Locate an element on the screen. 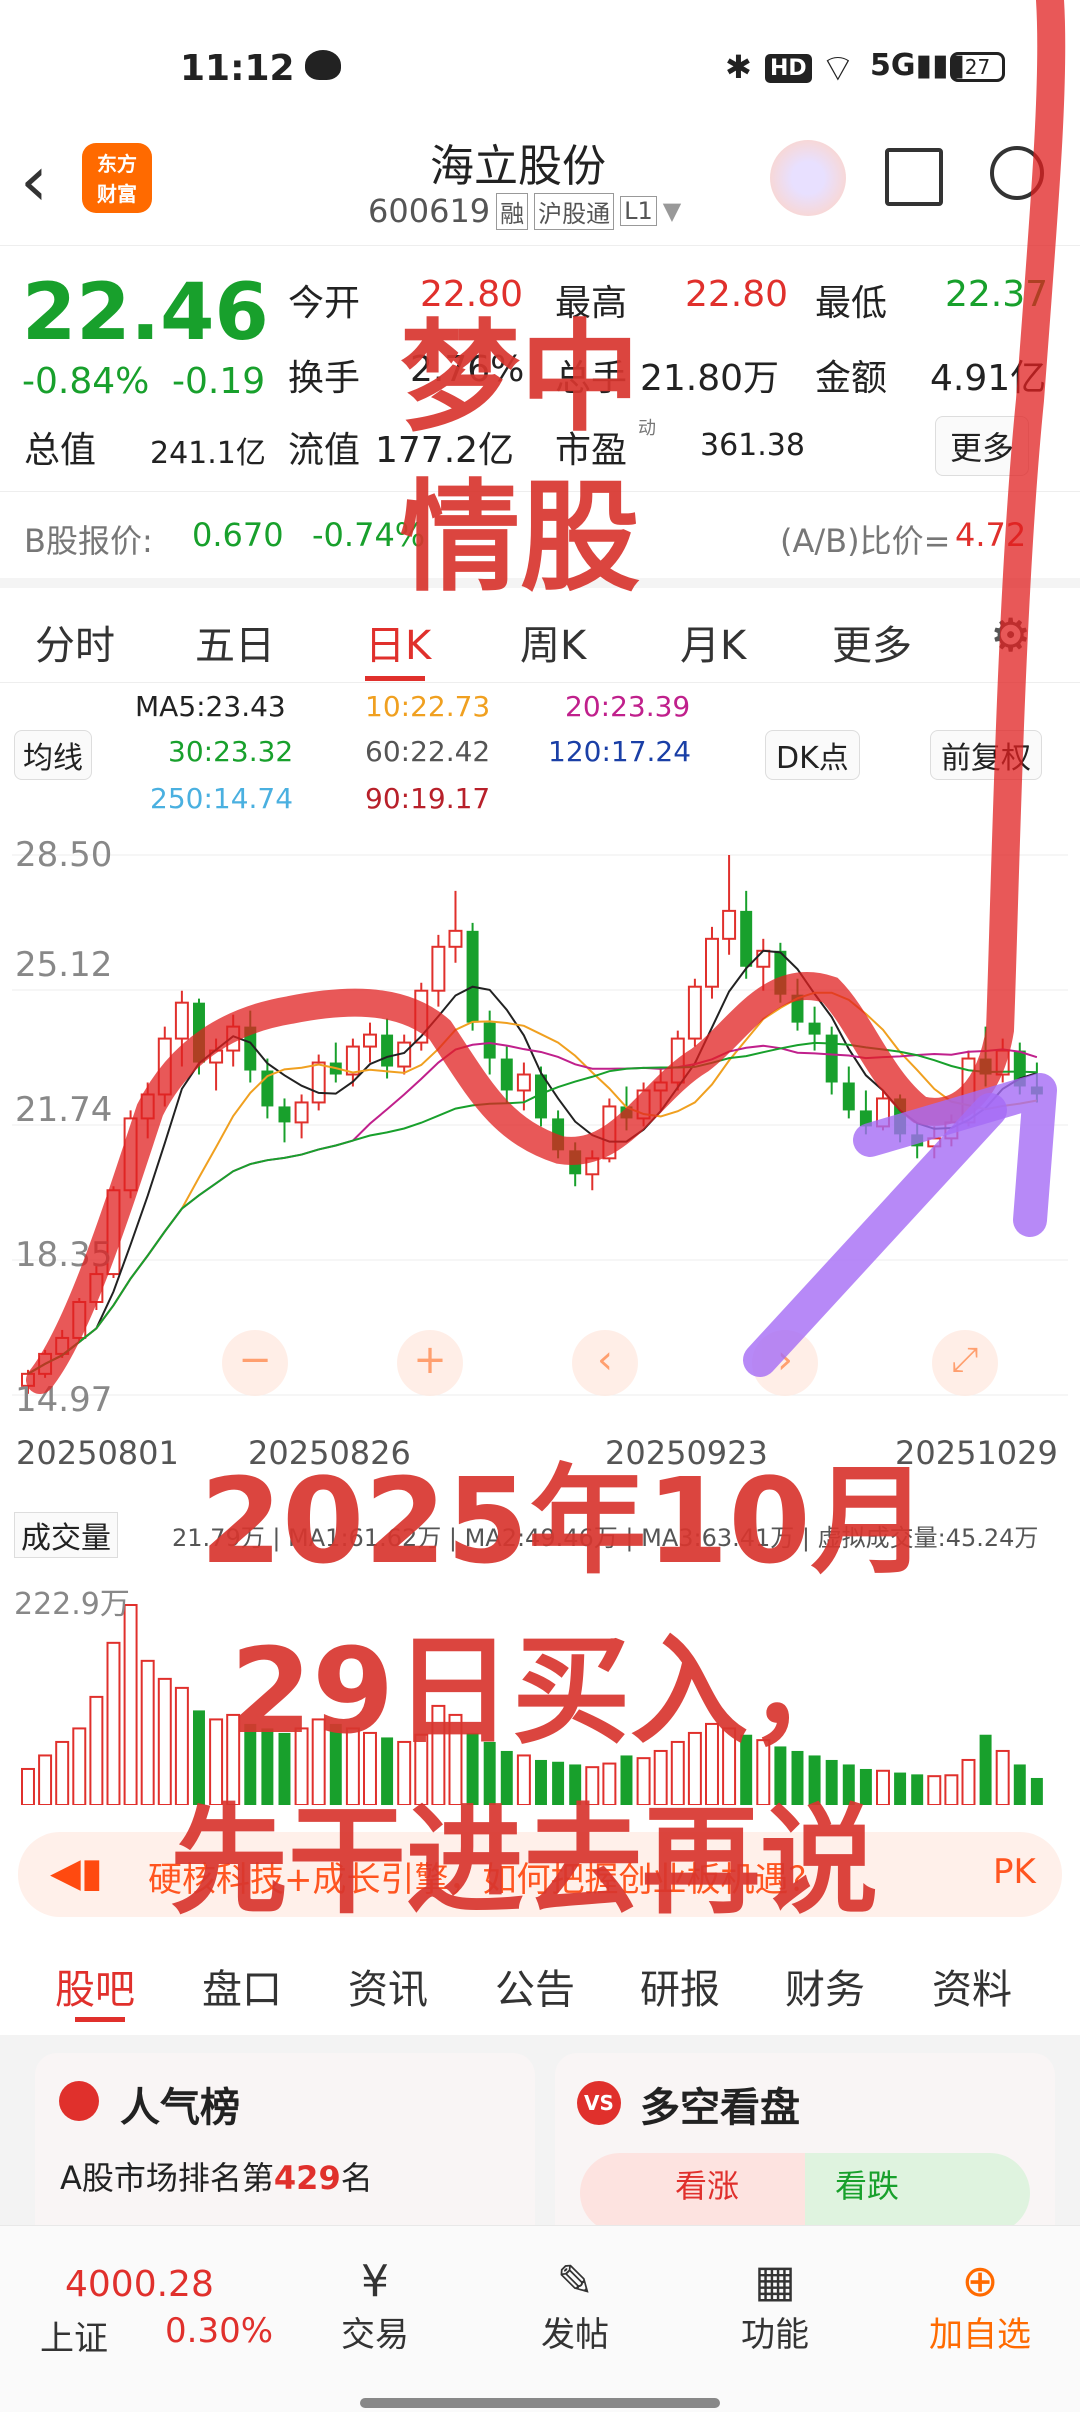 The image size is (1080, 2412). mktcap-value: 241.1亿 is located at coordinates (208, 453).